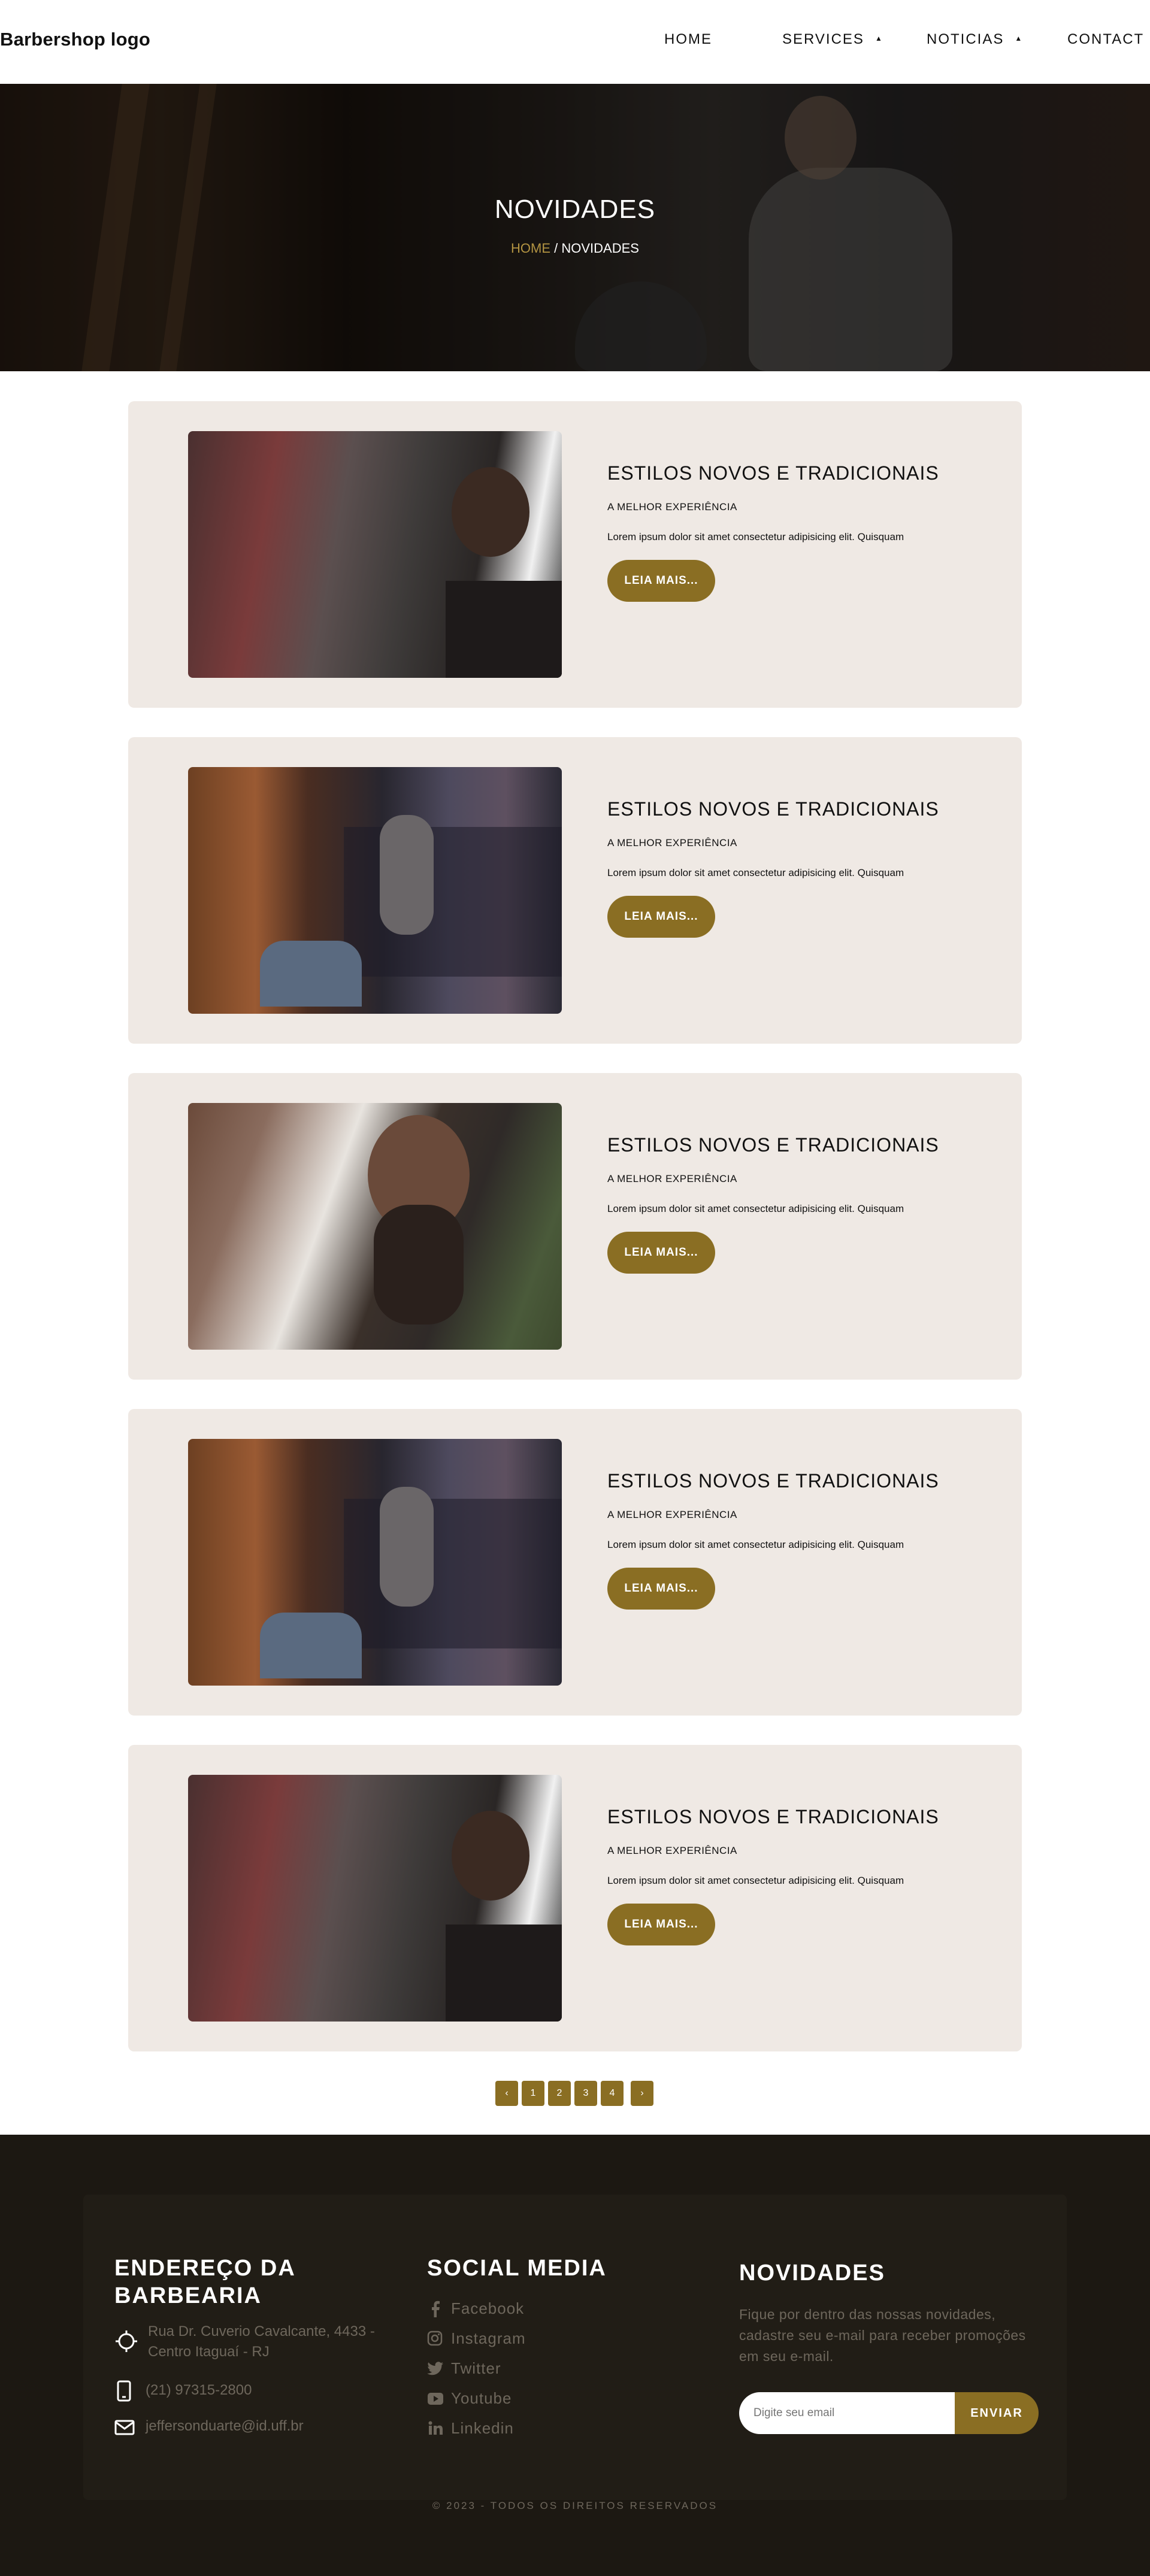  Describe the element at coordinates (997, 2413) in the screenshot. I see `newsletter-submit-button: ENVIAR` at that location.